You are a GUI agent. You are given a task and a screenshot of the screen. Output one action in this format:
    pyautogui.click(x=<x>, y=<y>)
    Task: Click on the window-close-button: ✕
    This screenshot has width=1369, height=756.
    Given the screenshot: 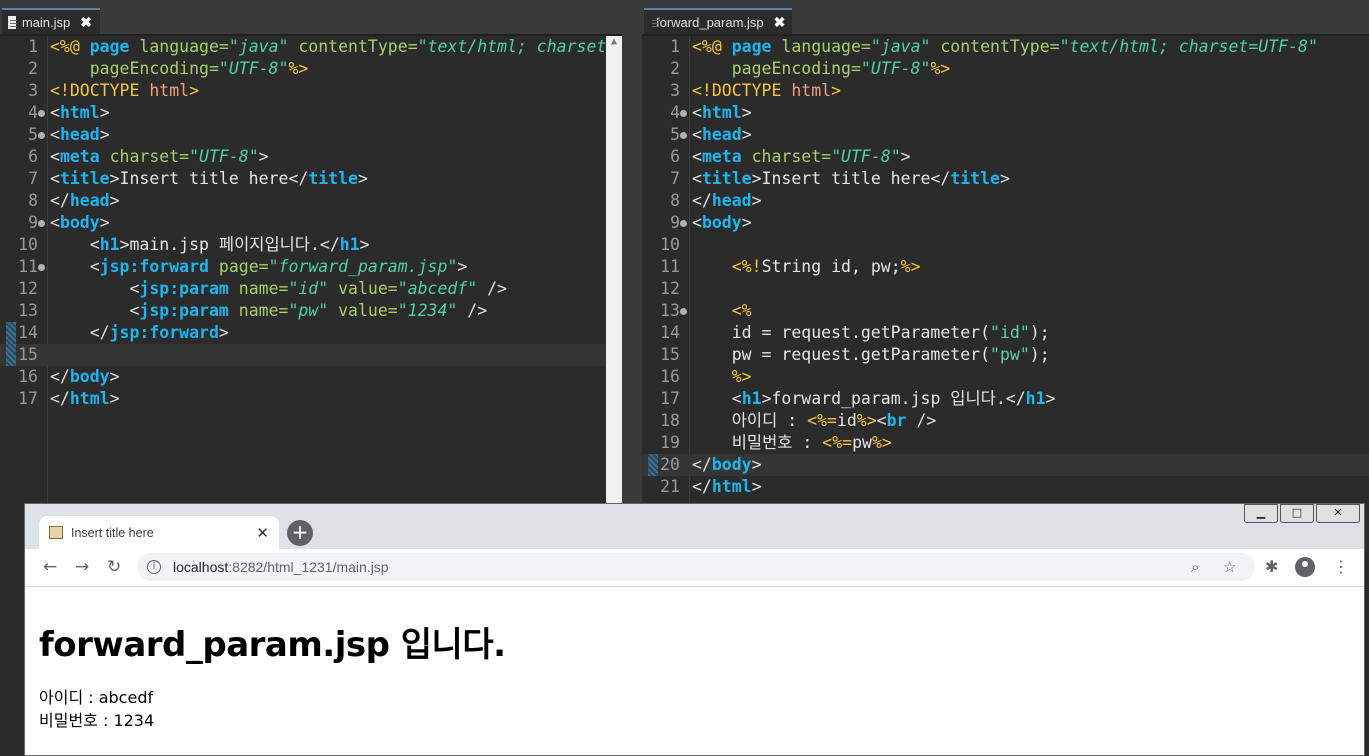 What is the action you would take?
    pyautogui.click(x=1338, y=513)
    